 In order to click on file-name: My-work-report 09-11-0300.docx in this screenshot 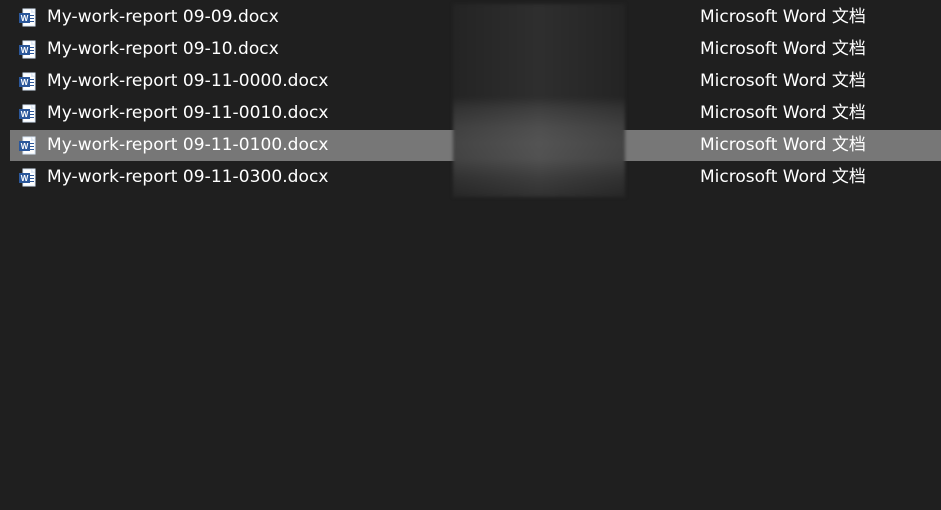, I will do `click(187, 177)`.